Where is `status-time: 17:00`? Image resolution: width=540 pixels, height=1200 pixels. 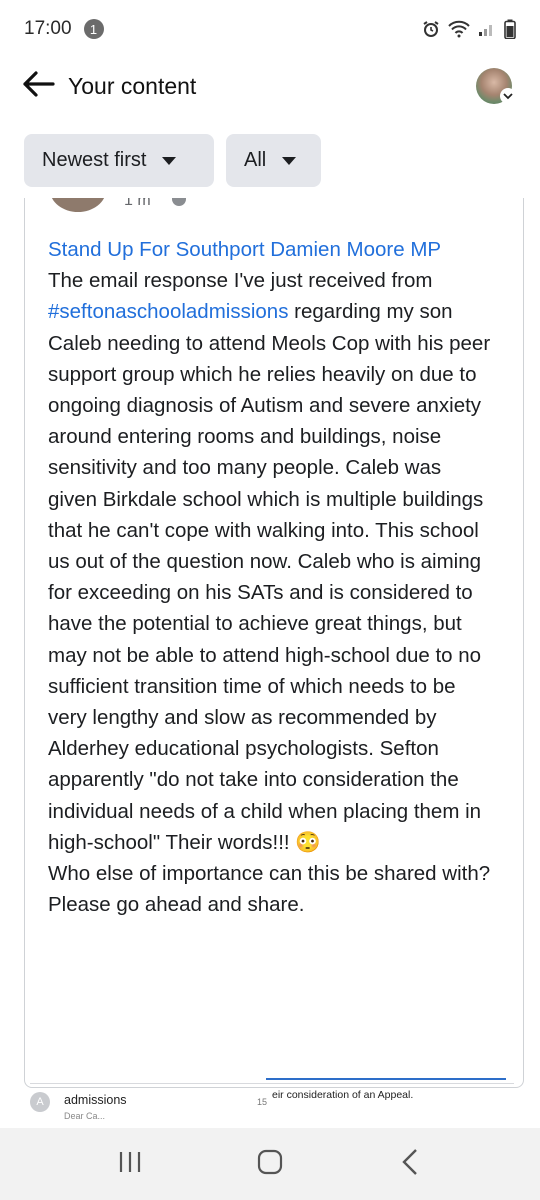
status-time: 17:00 is located at coordinates (48, 28).